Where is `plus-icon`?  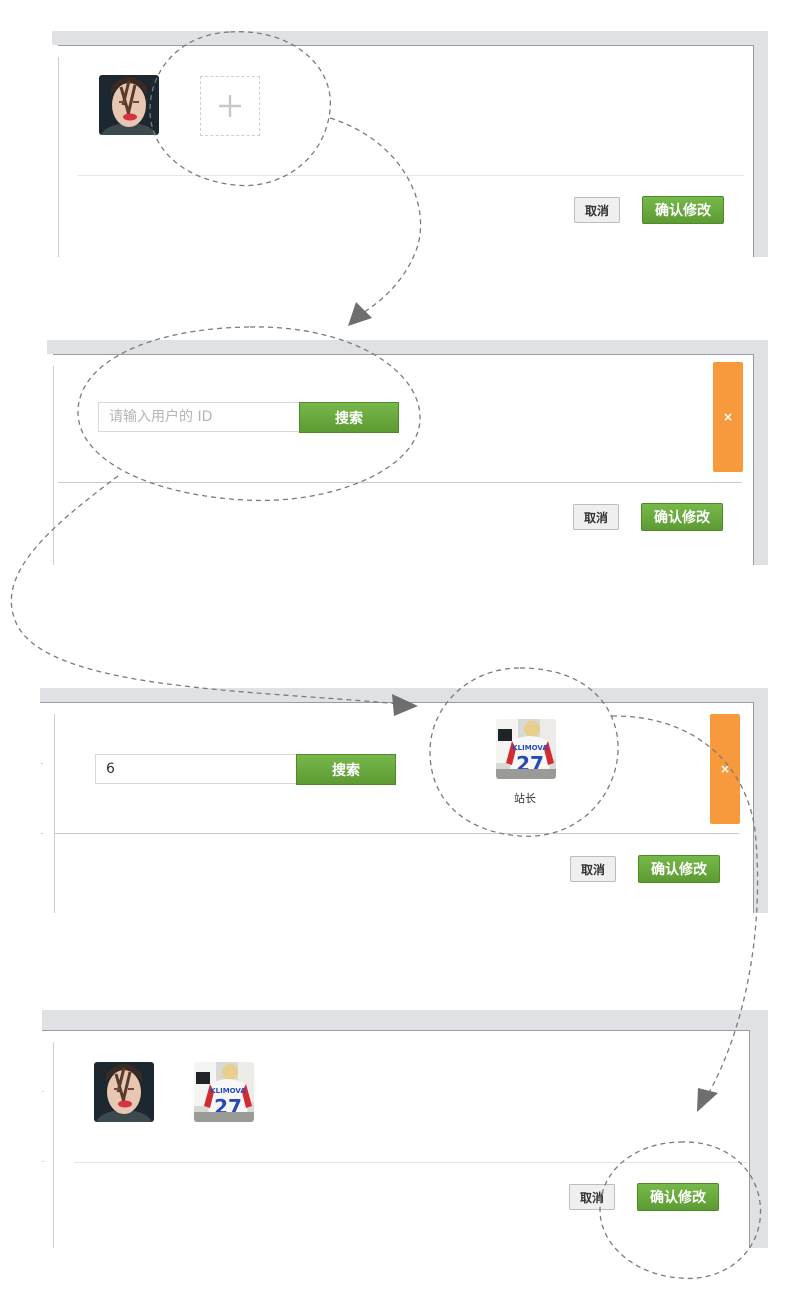
plus-icon is located at coordinates (230, 106).